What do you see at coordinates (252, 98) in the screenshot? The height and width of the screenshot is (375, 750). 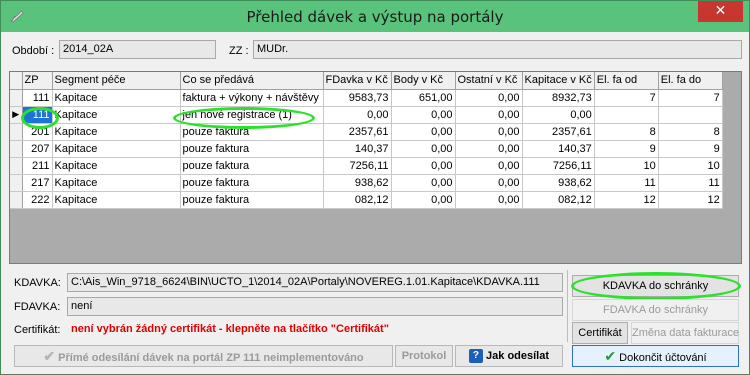 I see `co-cell: faktura + výkony + návštěvy` at bounding box center [252, 98].